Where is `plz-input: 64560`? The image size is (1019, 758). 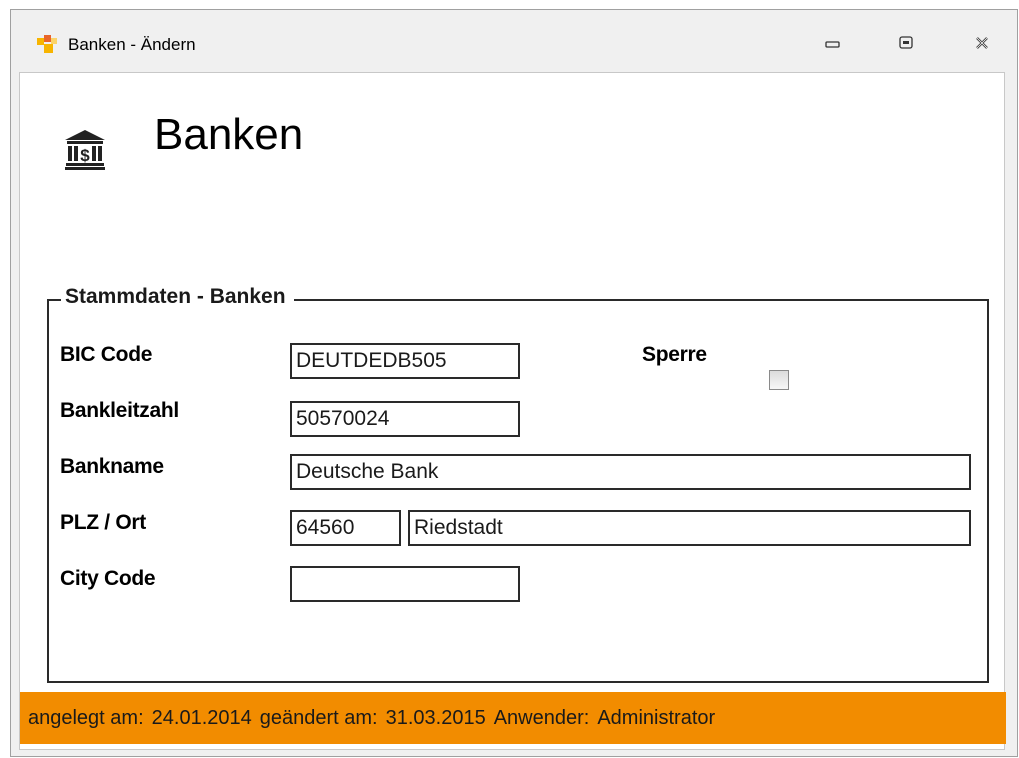 plz-input: 64560 is located at coordinates (345, 528).